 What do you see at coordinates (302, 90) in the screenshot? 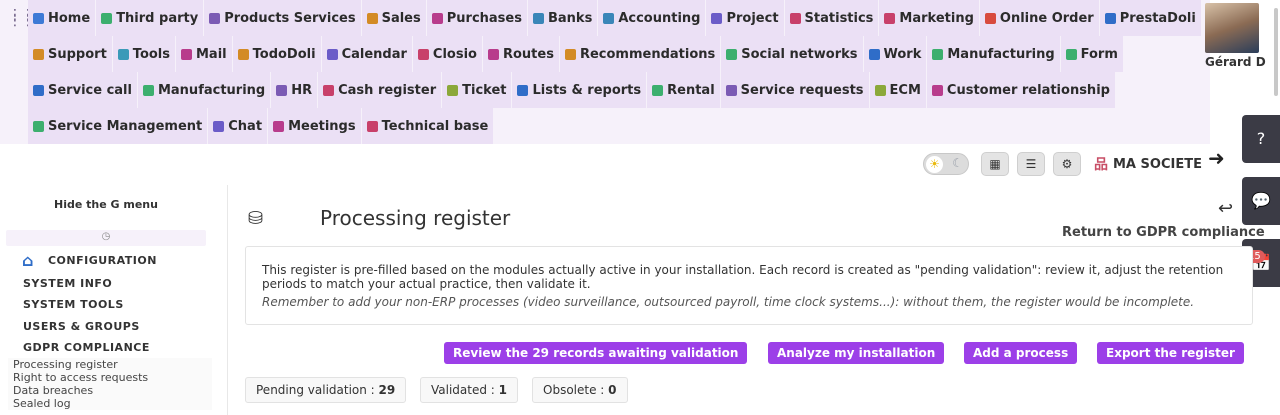
I see `menu-item-label: HR` at bounding box center [302, 90].